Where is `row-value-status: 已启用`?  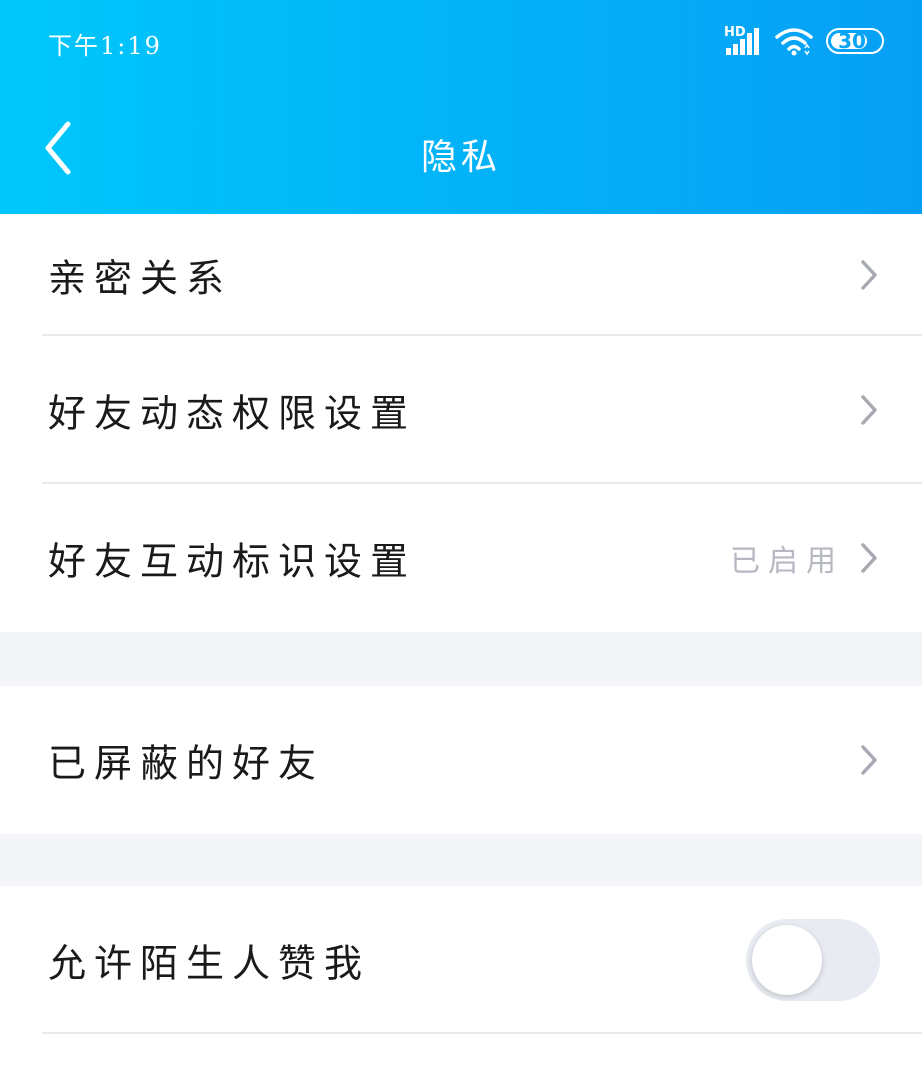 row-value-status: 已启用 is located at coordinates (787, 561).